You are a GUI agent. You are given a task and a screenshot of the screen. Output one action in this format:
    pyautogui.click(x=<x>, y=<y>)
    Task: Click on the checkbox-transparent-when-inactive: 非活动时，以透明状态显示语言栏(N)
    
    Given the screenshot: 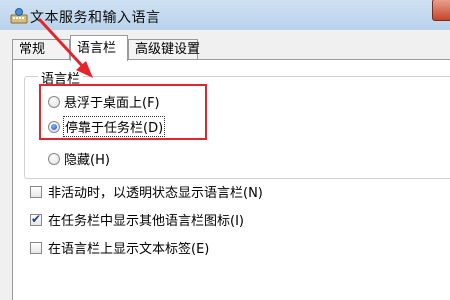 What is the action you would take?
    pyautogui.click(x=146, y=191)
    